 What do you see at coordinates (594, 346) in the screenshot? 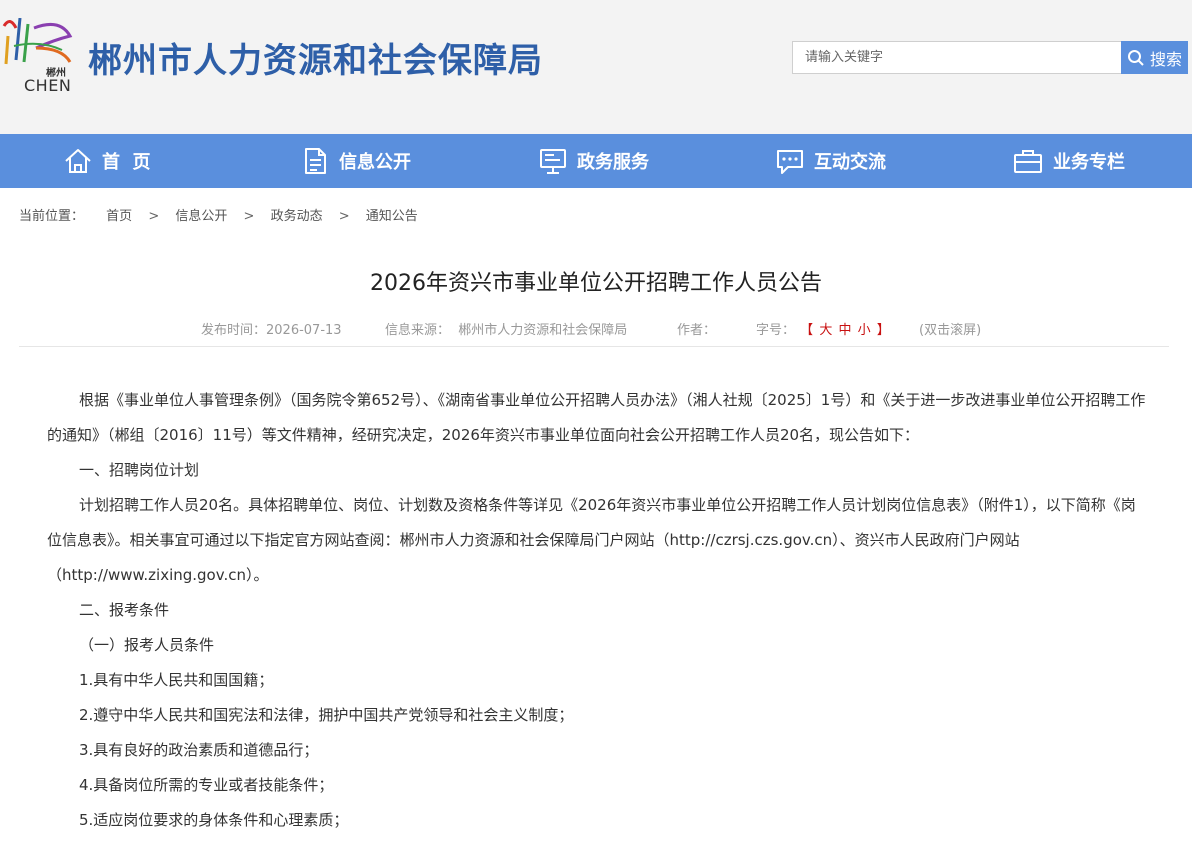
I see `divider` at bounding box center [594, 346].